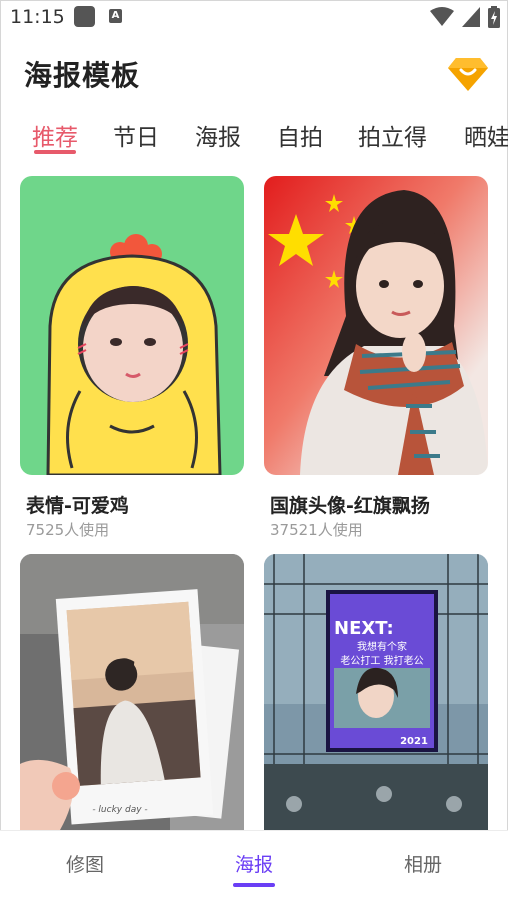 This screenshot has width=508, height=904. I want to click on polaroid-caption: - lucky day -, so click(119, 810).